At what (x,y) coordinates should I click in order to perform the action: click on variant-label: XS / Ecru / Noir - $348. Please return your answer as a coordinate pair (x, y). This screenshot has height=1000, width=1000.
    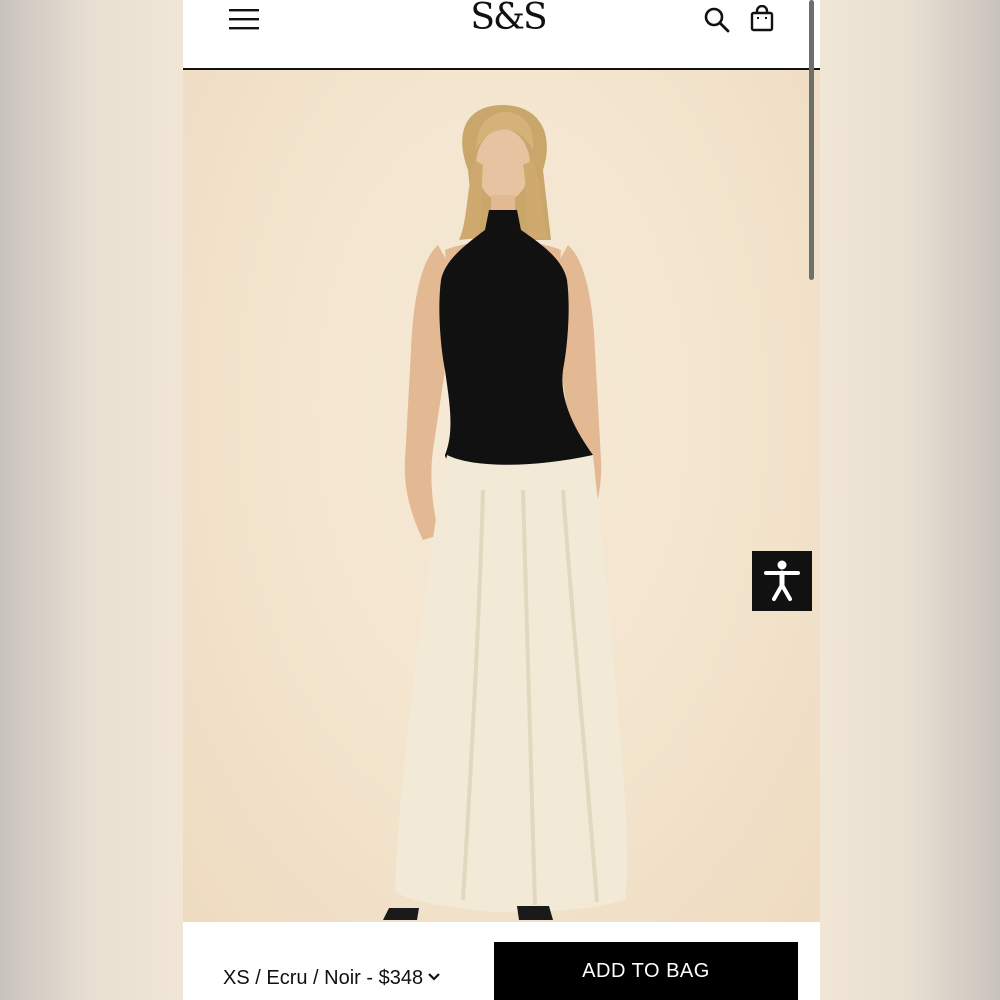
    Looking at the image, I should click on (323, 977).